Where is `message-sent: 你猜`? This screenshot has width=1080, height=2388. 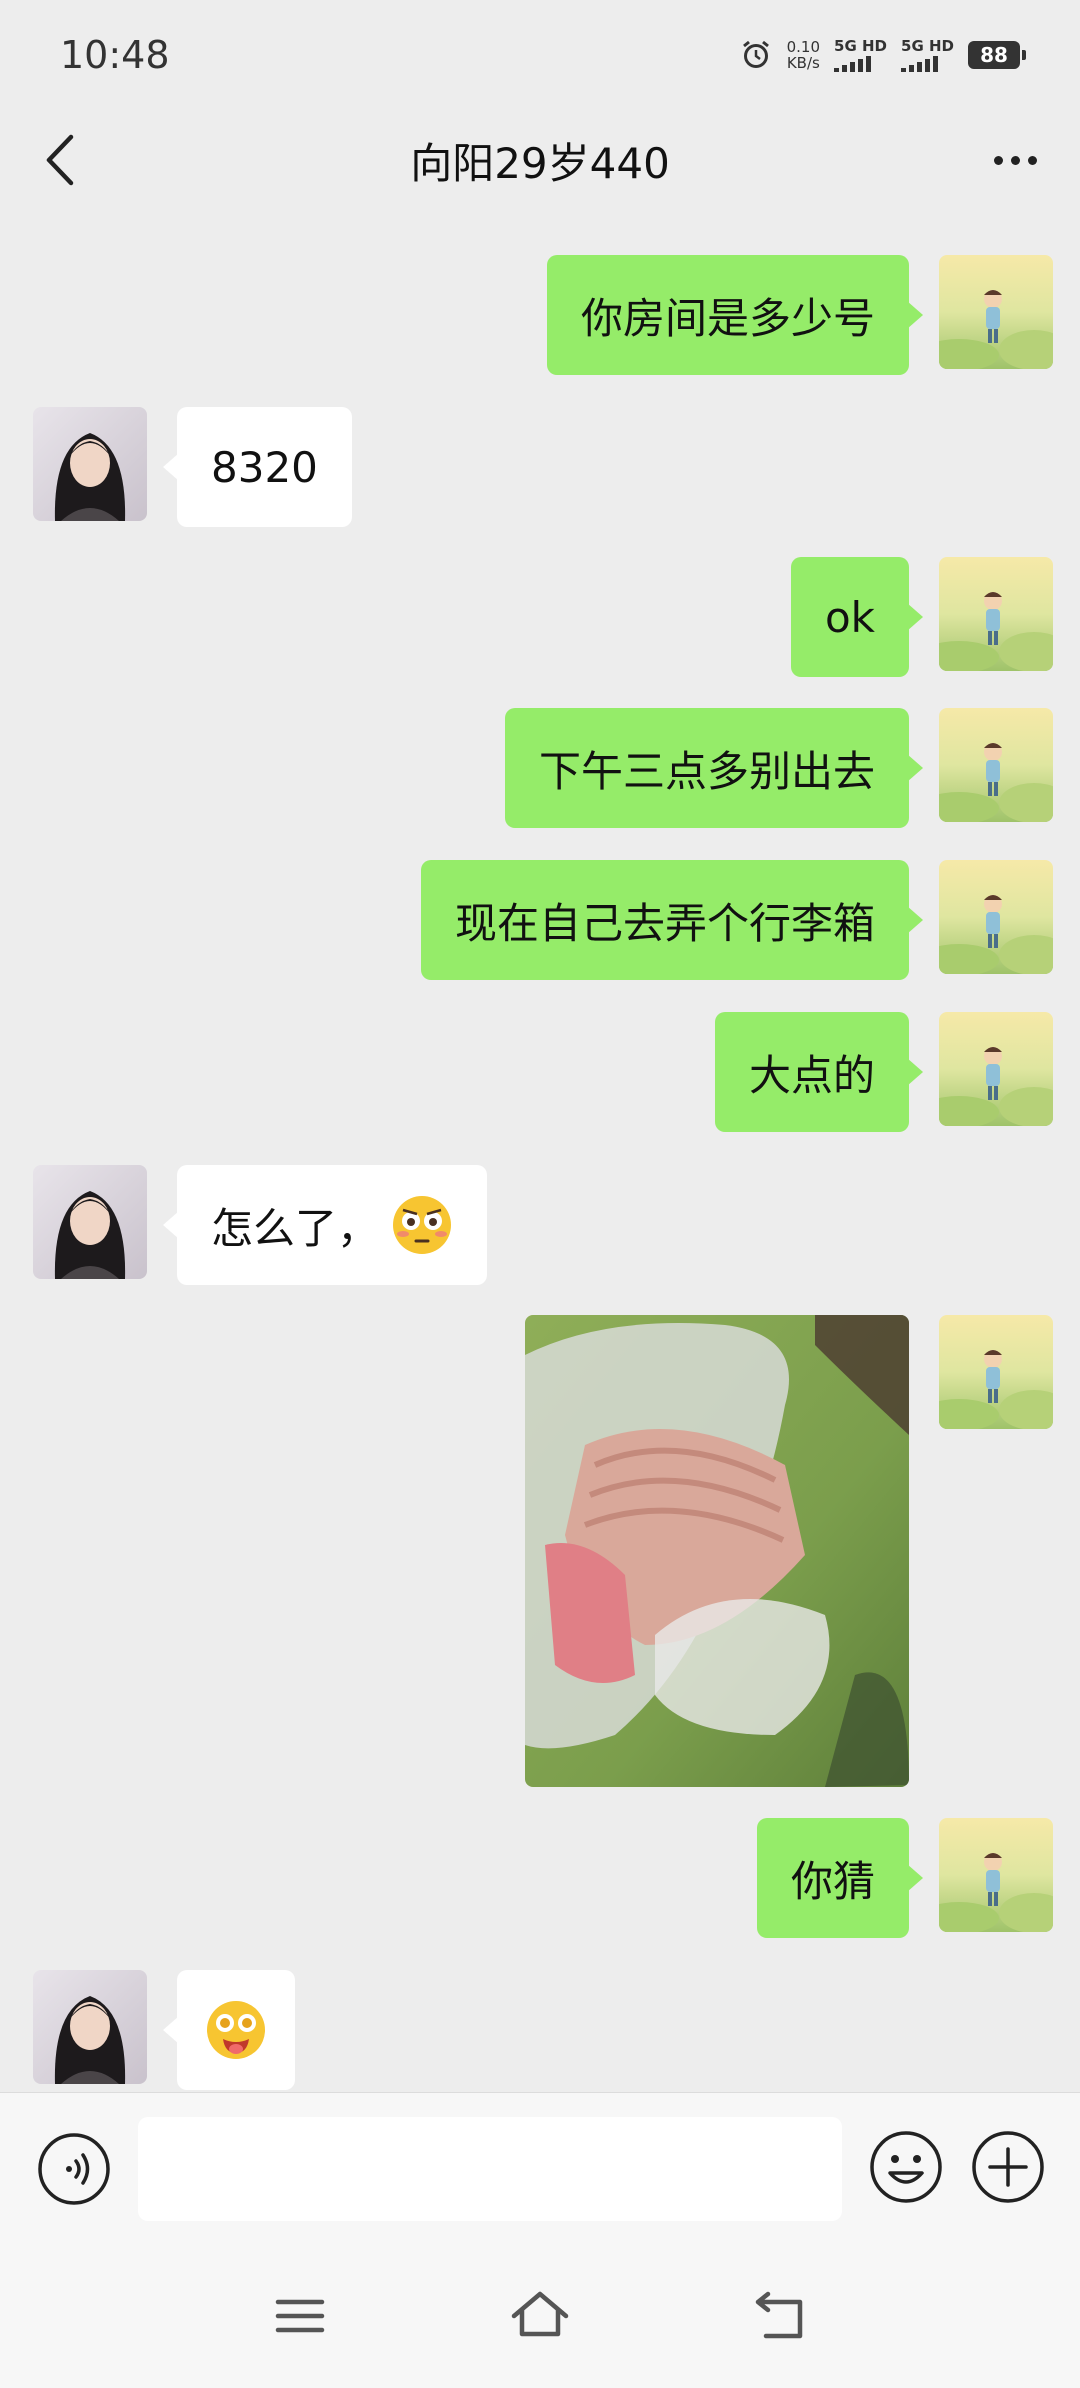 message-sent: 你猜 is located at coordinates (904, 1878).